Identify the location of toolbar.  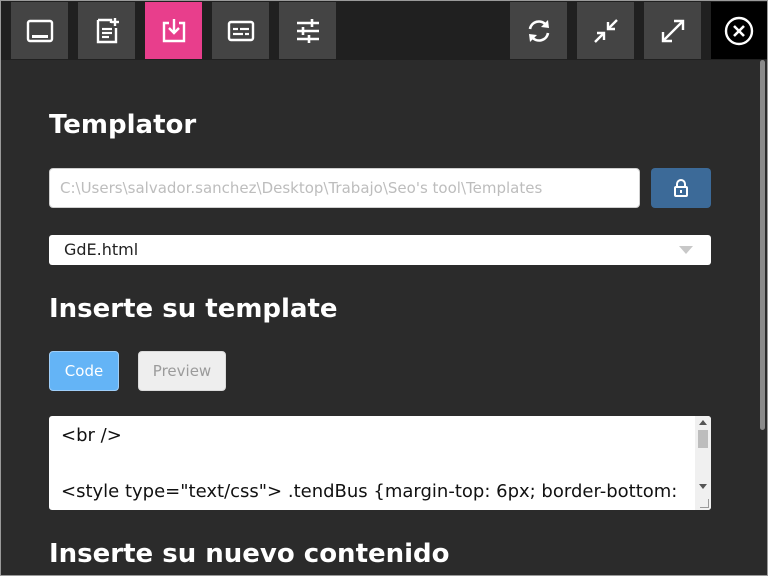
(384, 30).